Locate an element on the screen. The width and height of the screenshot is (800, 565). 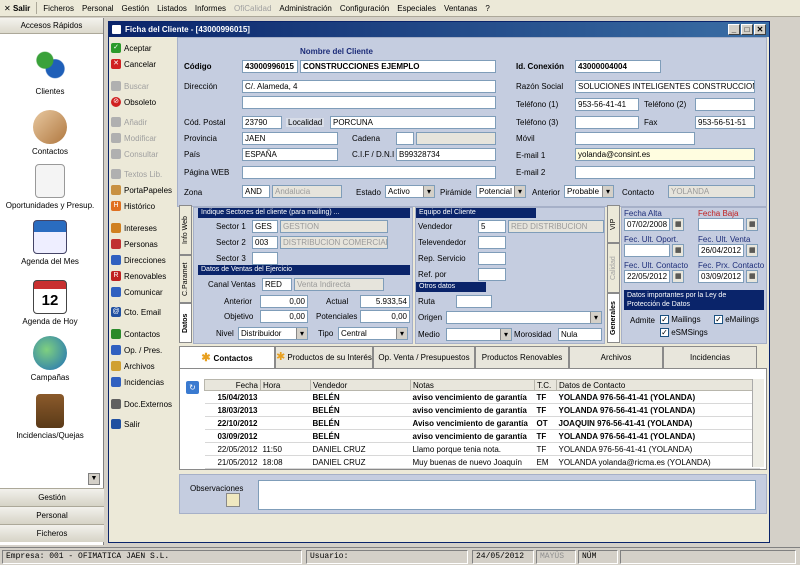
origen-select is located at coordinates (524, 317).